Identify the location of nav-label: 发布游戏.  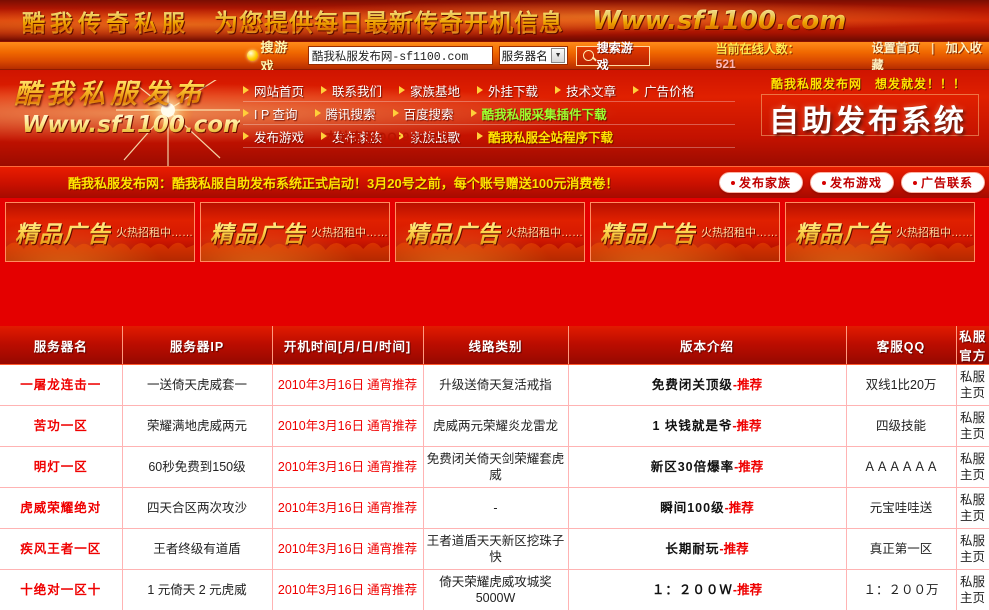
(279, 137).